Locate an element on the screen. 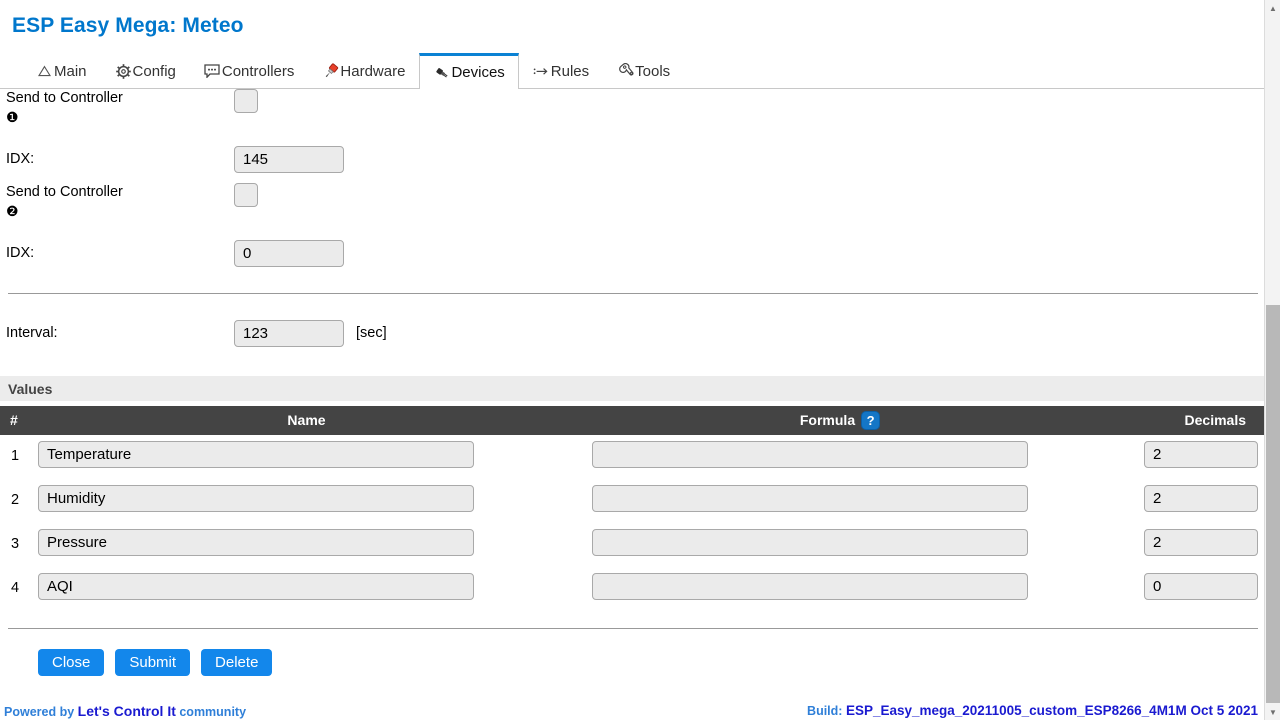 This screenshot has height=720, width=1280. tab-controllers: Controllers is located at coordinates (249, 70).